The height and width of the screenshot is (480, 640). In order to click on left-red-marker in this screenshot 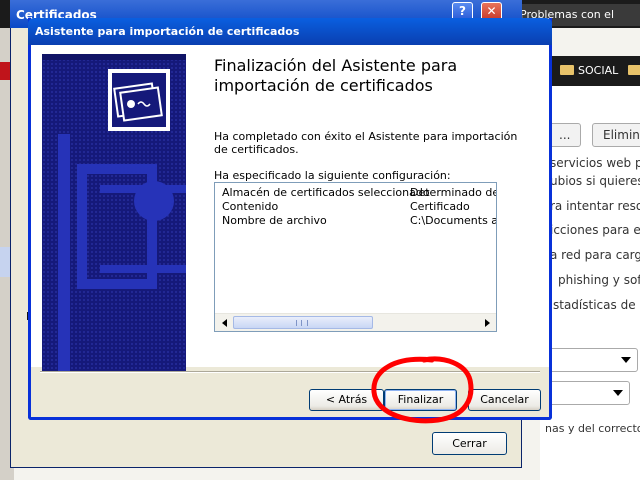, I will do `click(5, 71)`.